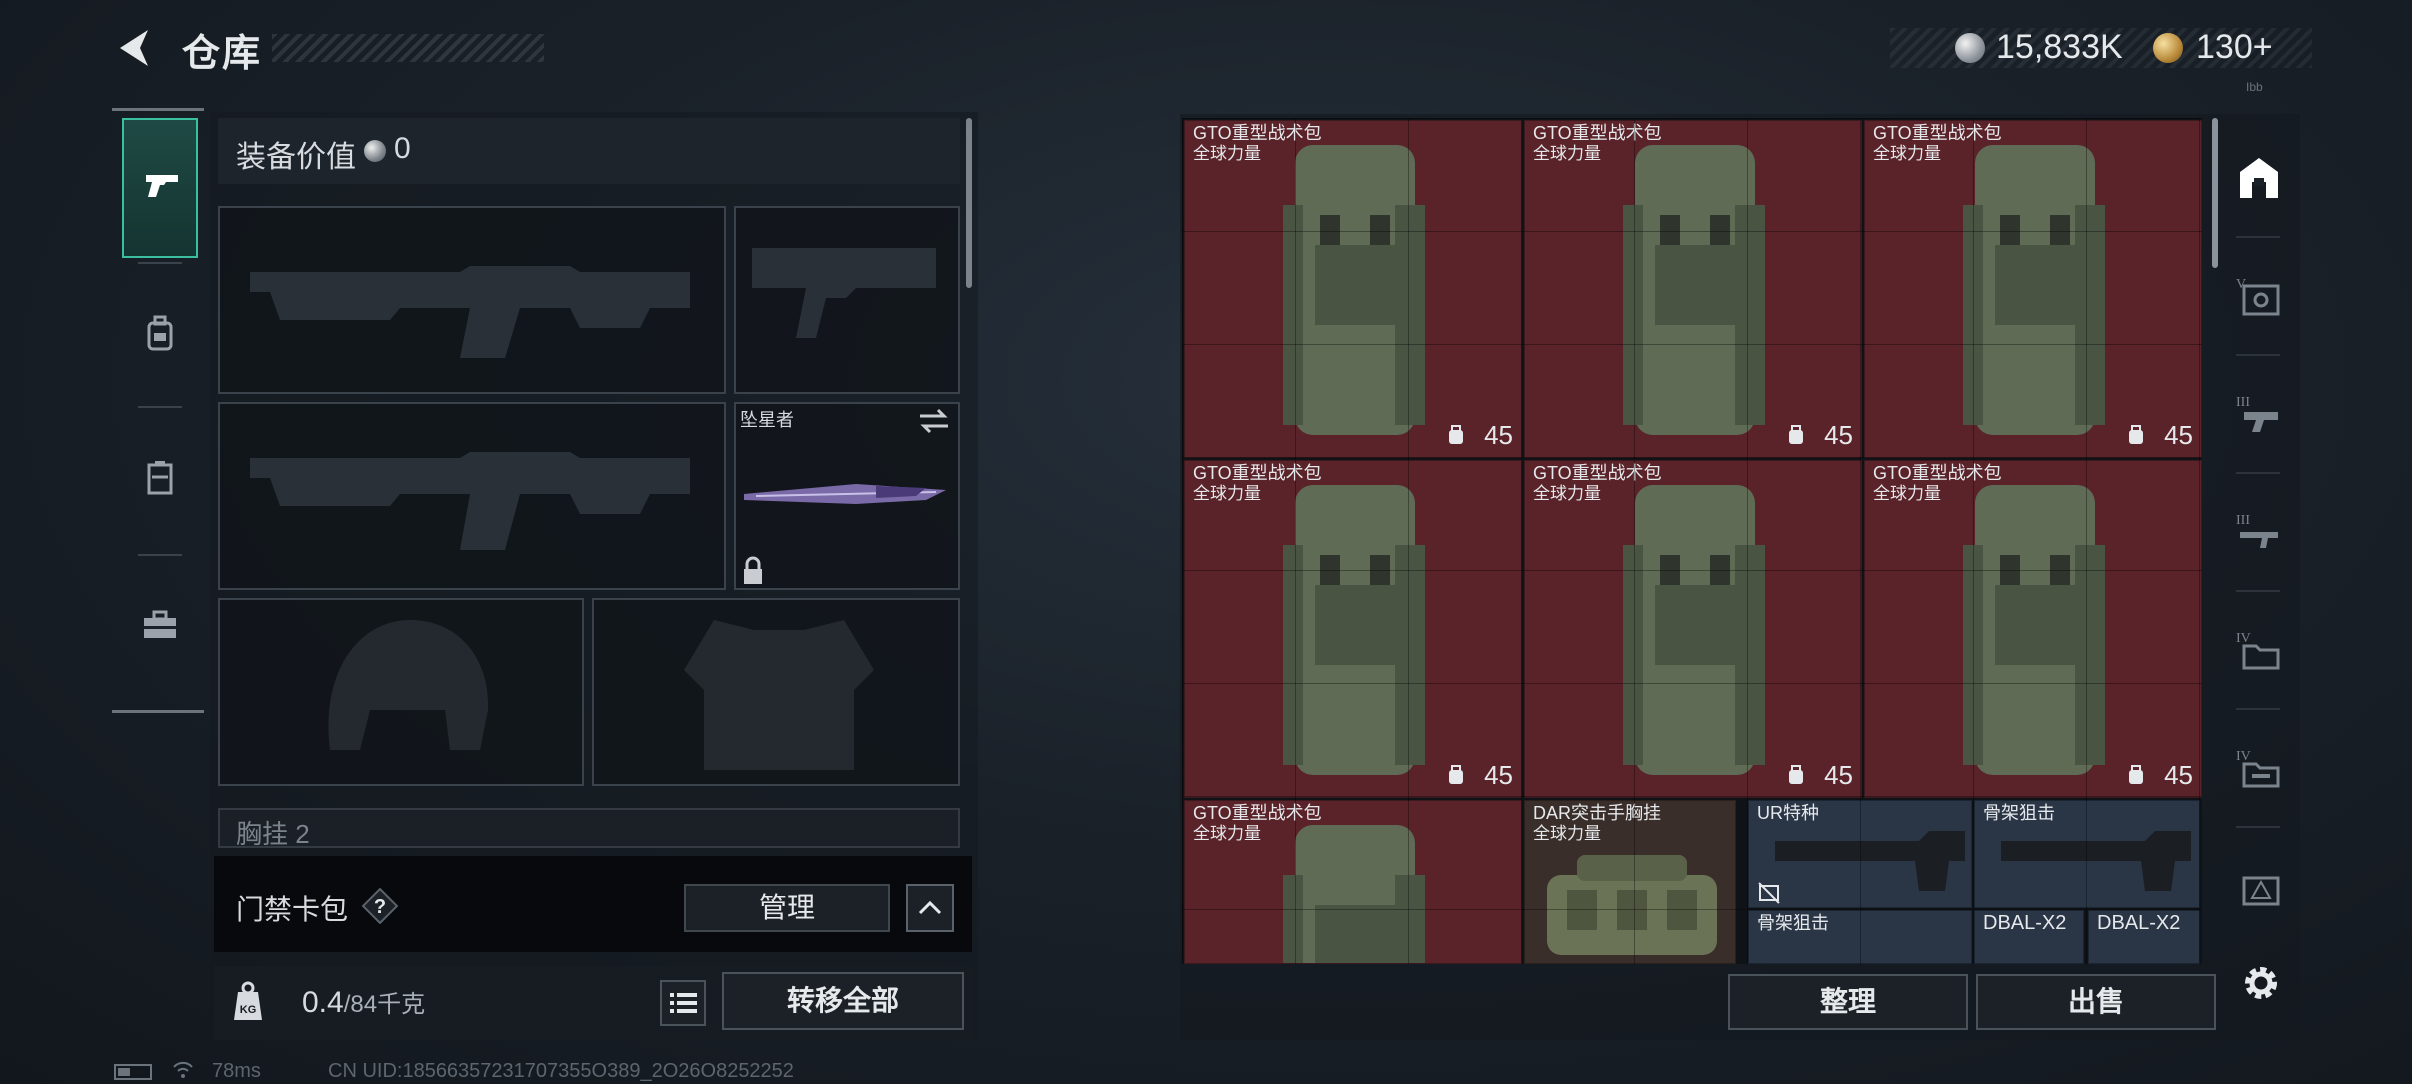  Describe the element at coordinates (302, 834) in the screenshot. I see `chest-rig-count: 2` at that location.